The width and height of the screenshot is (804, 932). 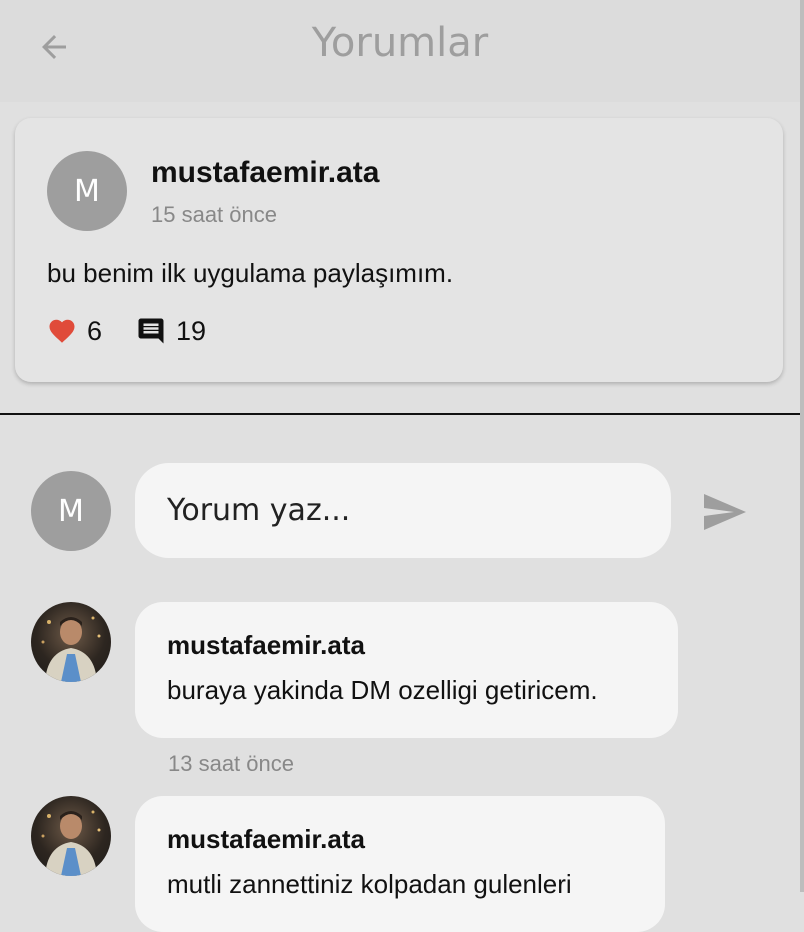 What do you see at coordinates (725, 512) in the screenshot?
I see `send-icon` at bounding box center [725, 512].